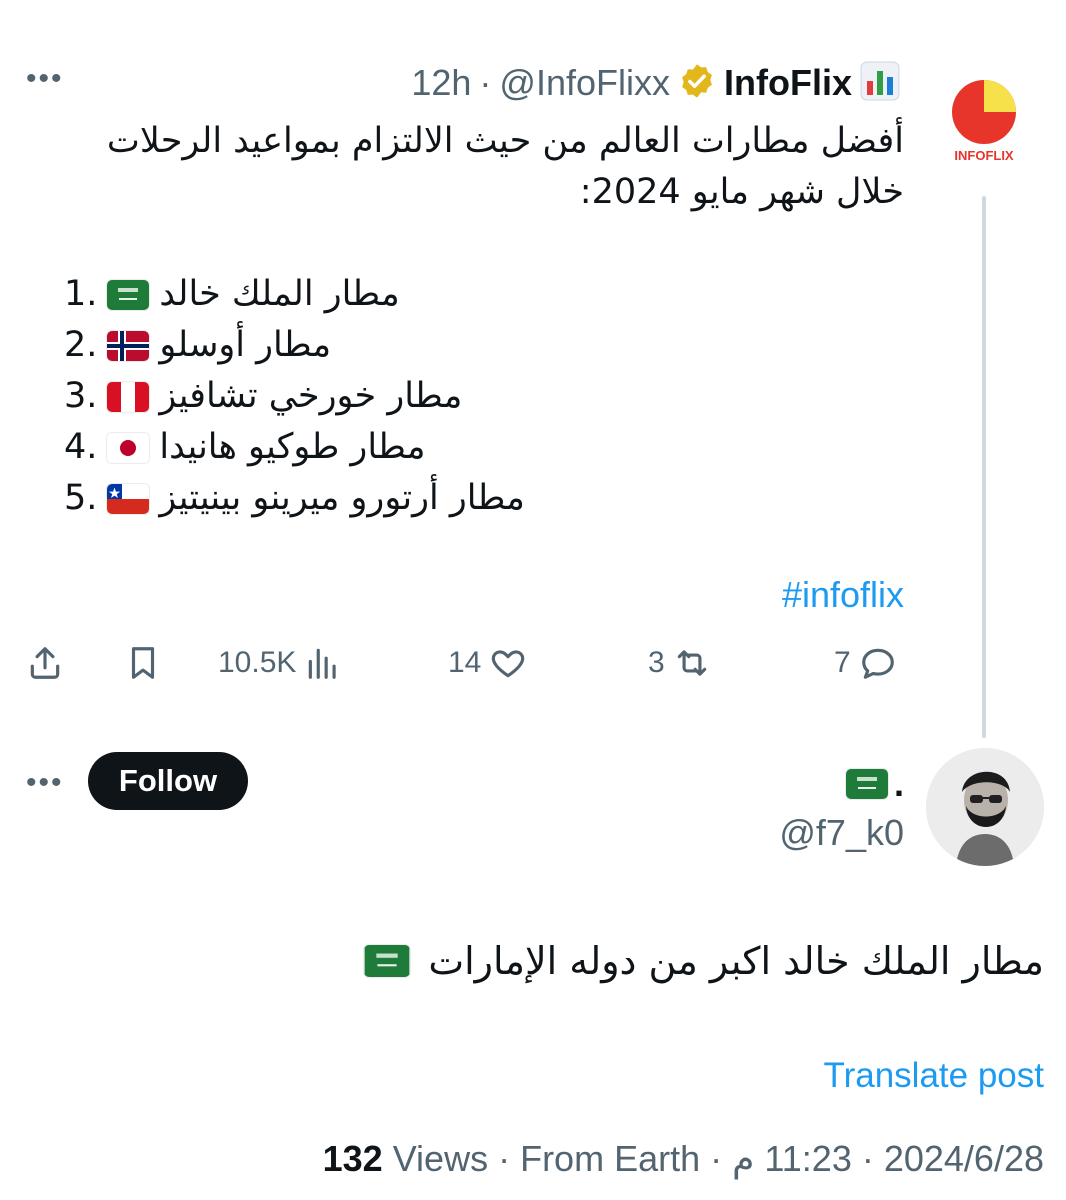 This screenshot has width=1066, height=1200. Describe the element at coordinates (610, 1158) in the screenshot. I see `post-location: From Earth` at that location.